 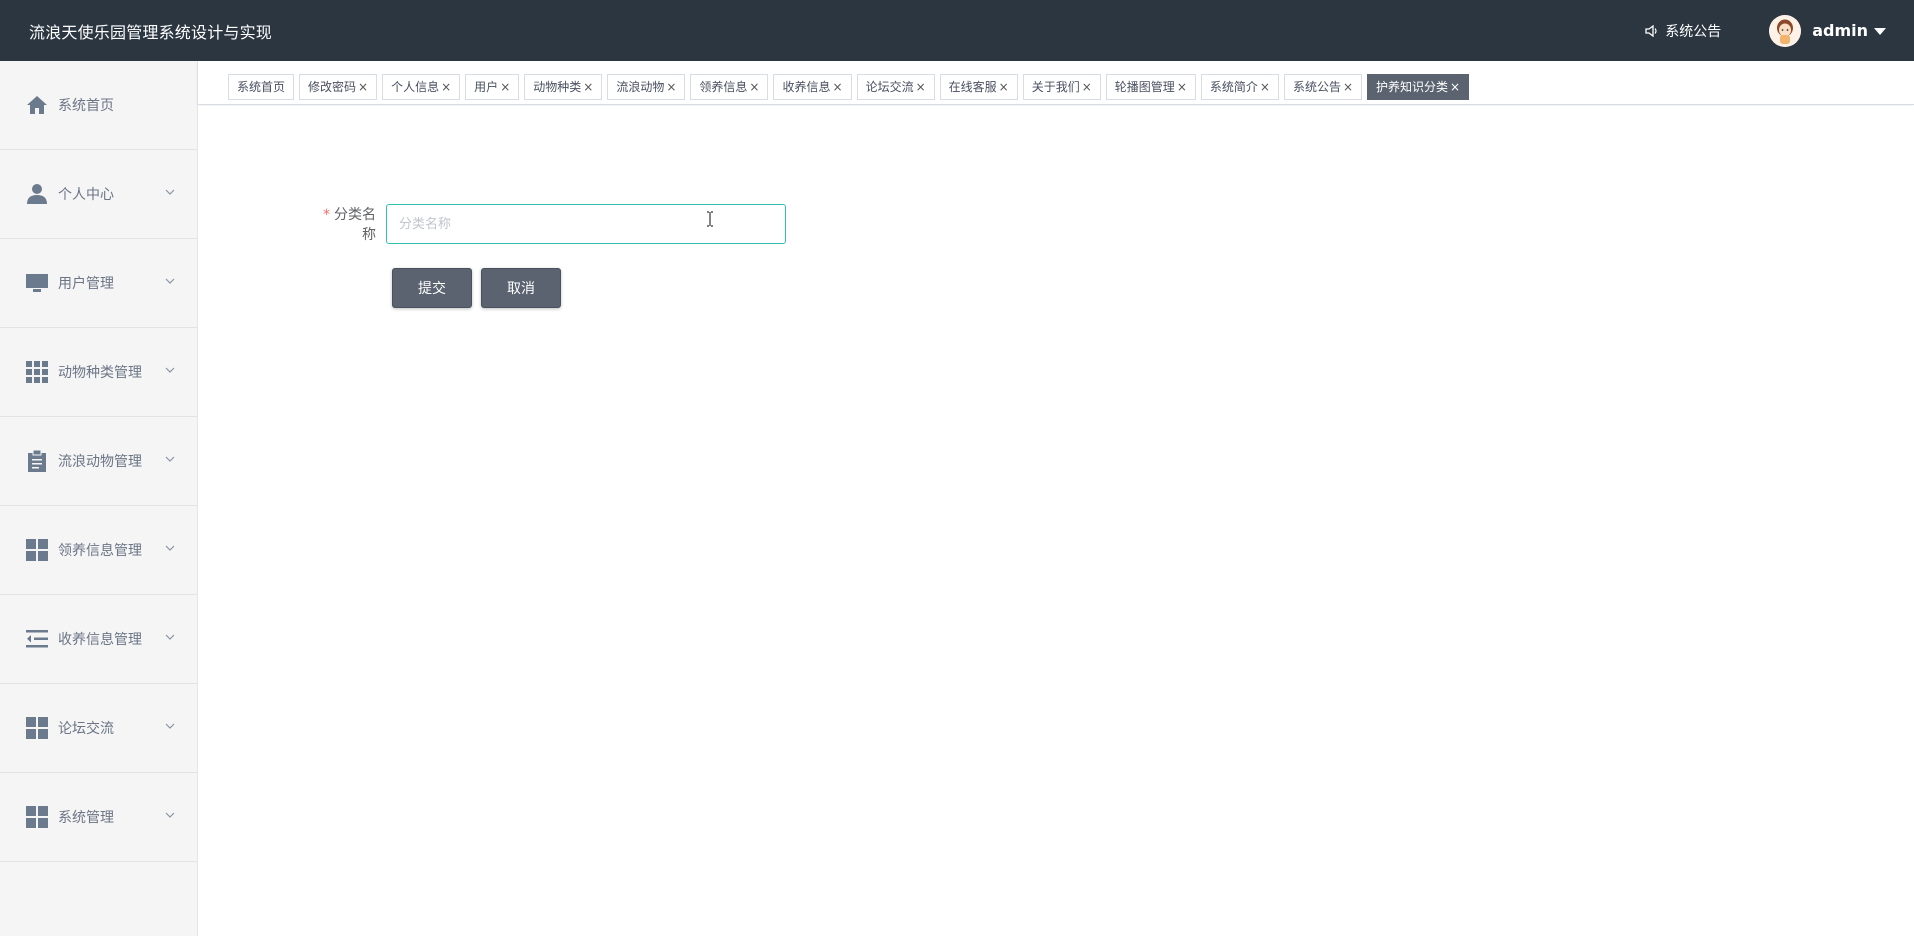 What do you see at coordinates (521, 288) in the screenshot?
I see `cancel-button: 取消` at bounding box center [521, 288].